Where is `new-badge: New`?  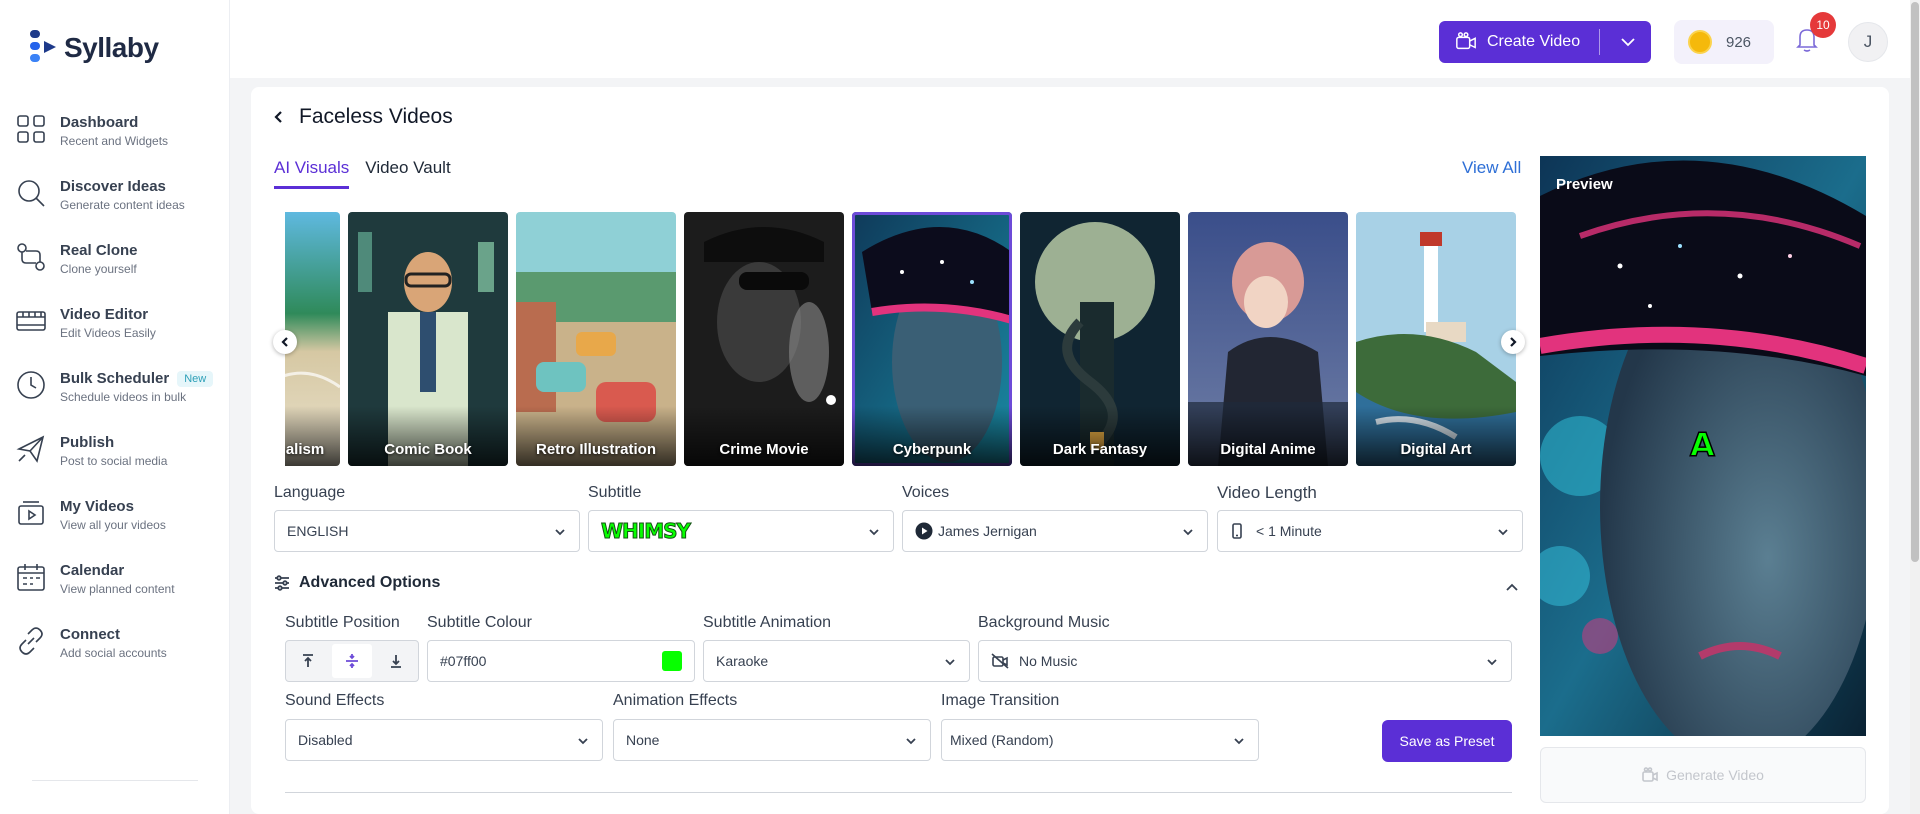 new-badge: New is located at coordinates (195, 378).